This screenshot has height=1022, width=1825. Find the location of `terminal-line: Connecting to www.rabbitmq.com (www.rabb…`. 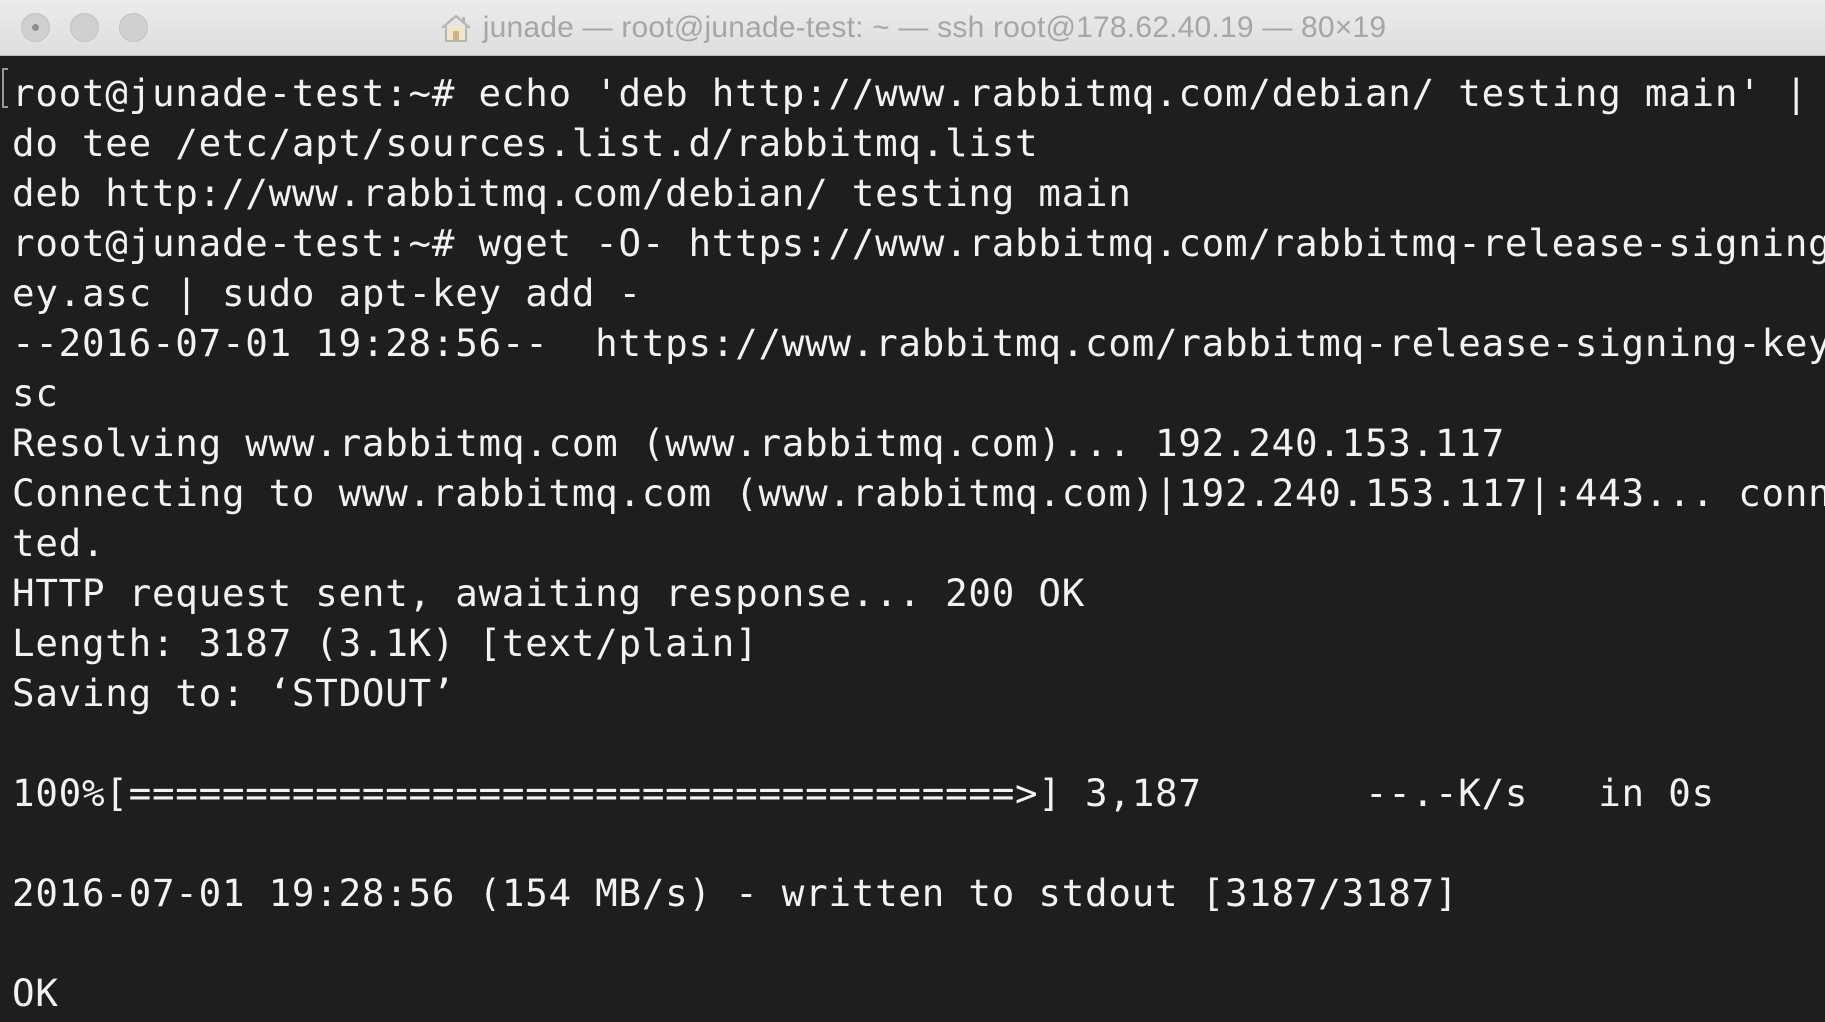

terminal-line: Connecting to www.rabbitmq.com (www.rabb… is located at coordinates (918, 493).